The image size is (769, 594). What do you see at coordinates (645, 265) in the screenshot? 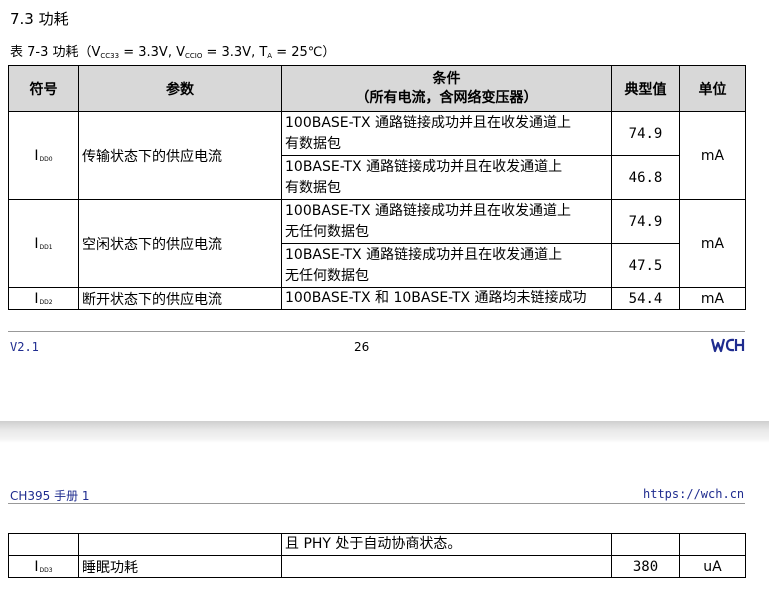
I see `typical-cell: 47.5` at bounding box center [645, 265].